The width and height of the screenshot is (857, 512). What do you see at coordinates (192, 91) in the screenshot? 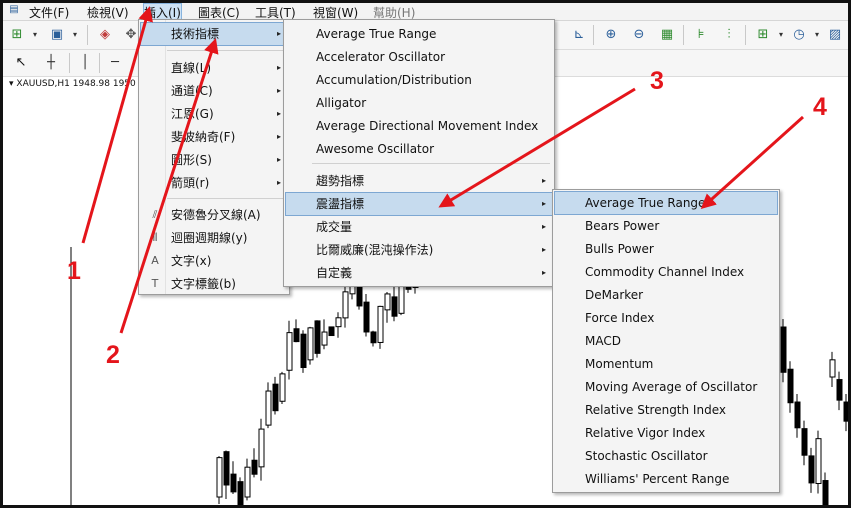
I see `insert-menu-item-label: 通道(C)` at bounding box center [192, 91].